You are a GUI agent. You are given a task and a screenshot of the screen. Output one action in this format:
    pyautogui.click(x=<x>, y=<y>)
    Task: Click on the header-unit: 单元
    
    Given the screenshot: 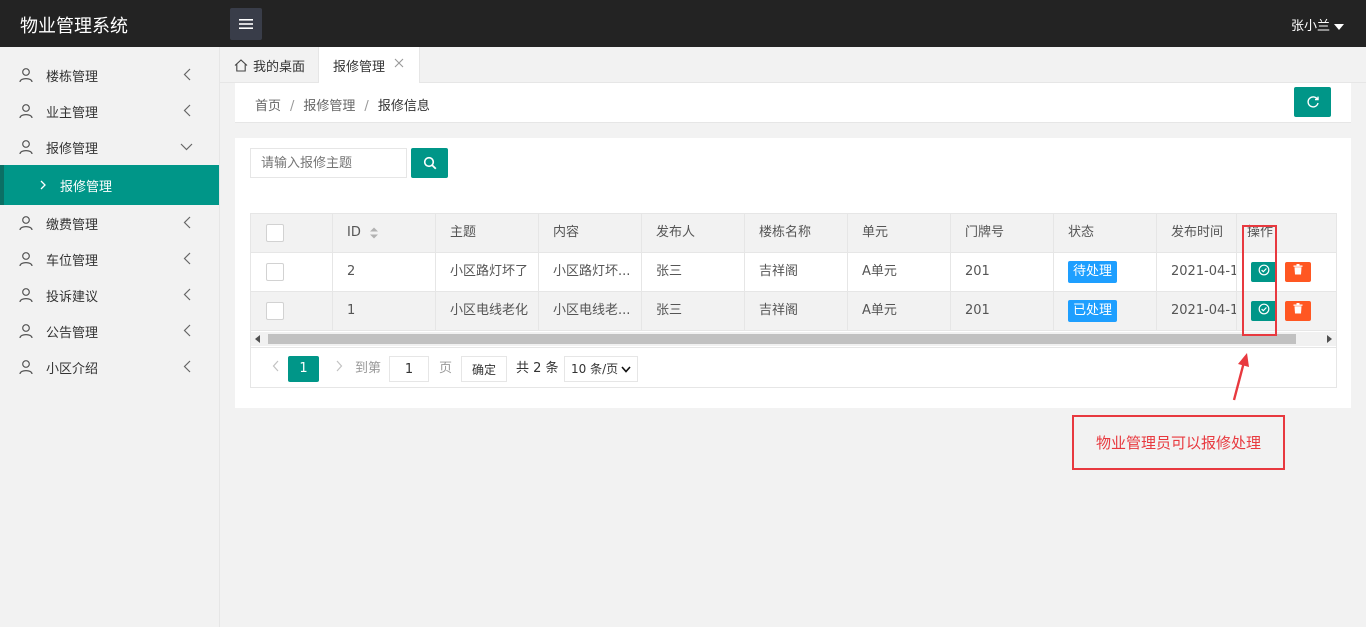 What is the action you would take?
    pyautogui.click(x=899, y=233)
    